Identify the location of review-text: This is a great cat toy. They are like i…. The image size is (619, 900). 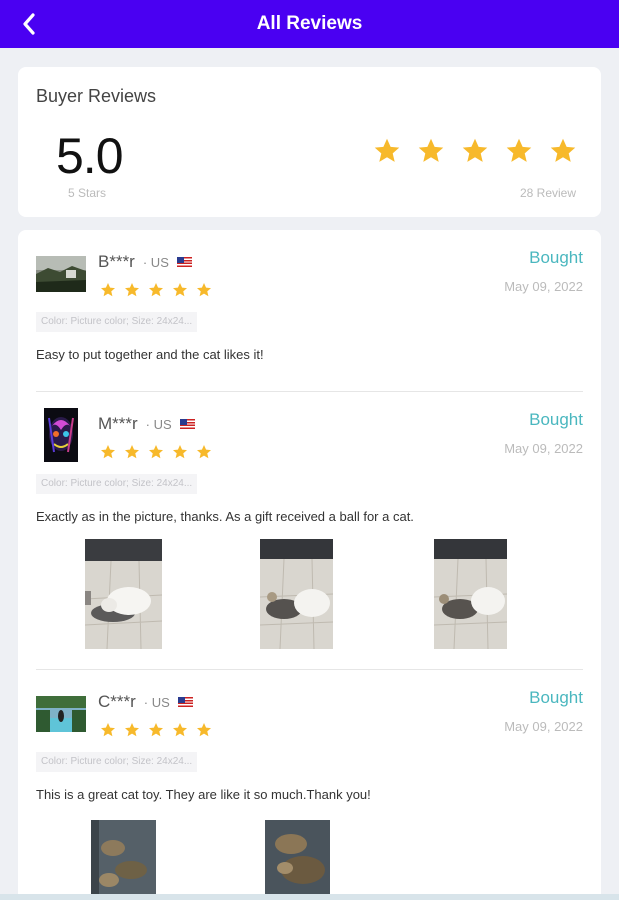
(203, 794).